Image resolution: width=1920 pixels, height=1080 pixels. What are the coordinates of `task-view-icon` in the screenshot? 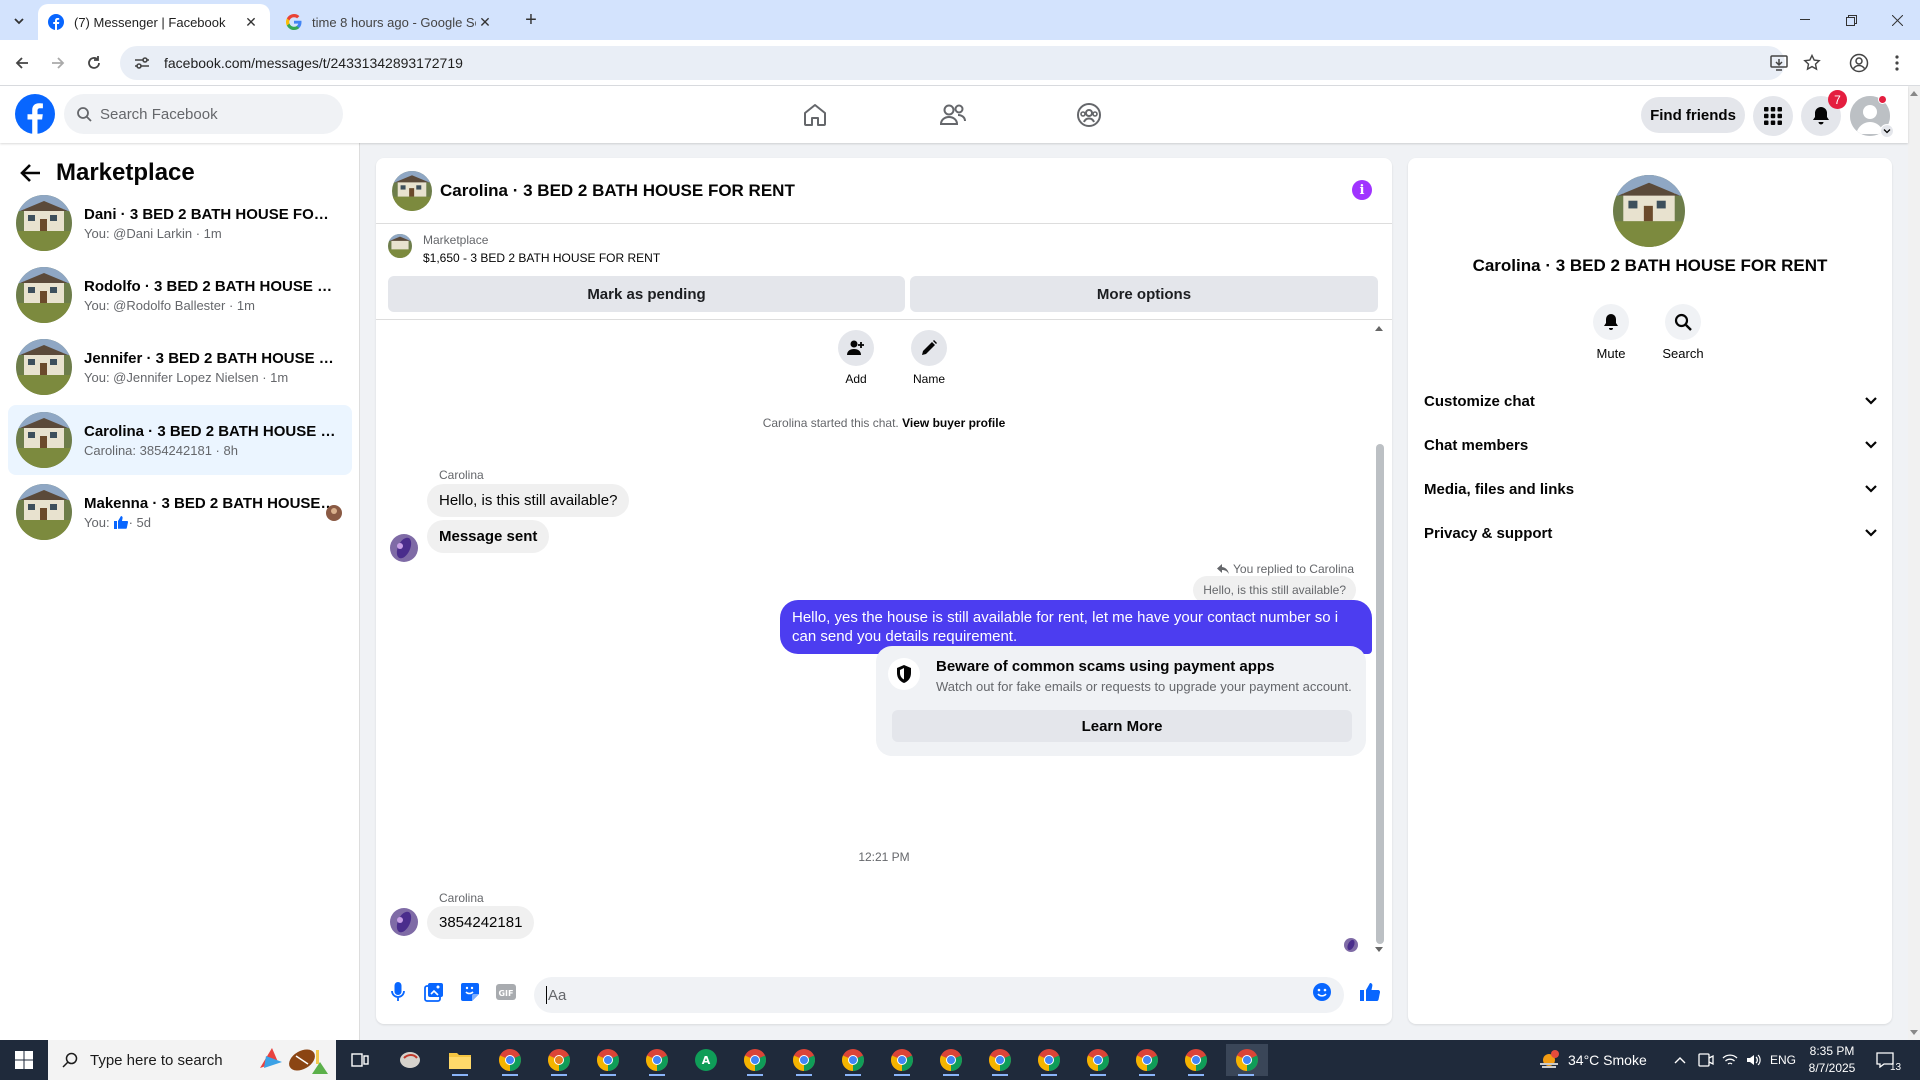 It's located at (360, 1060).